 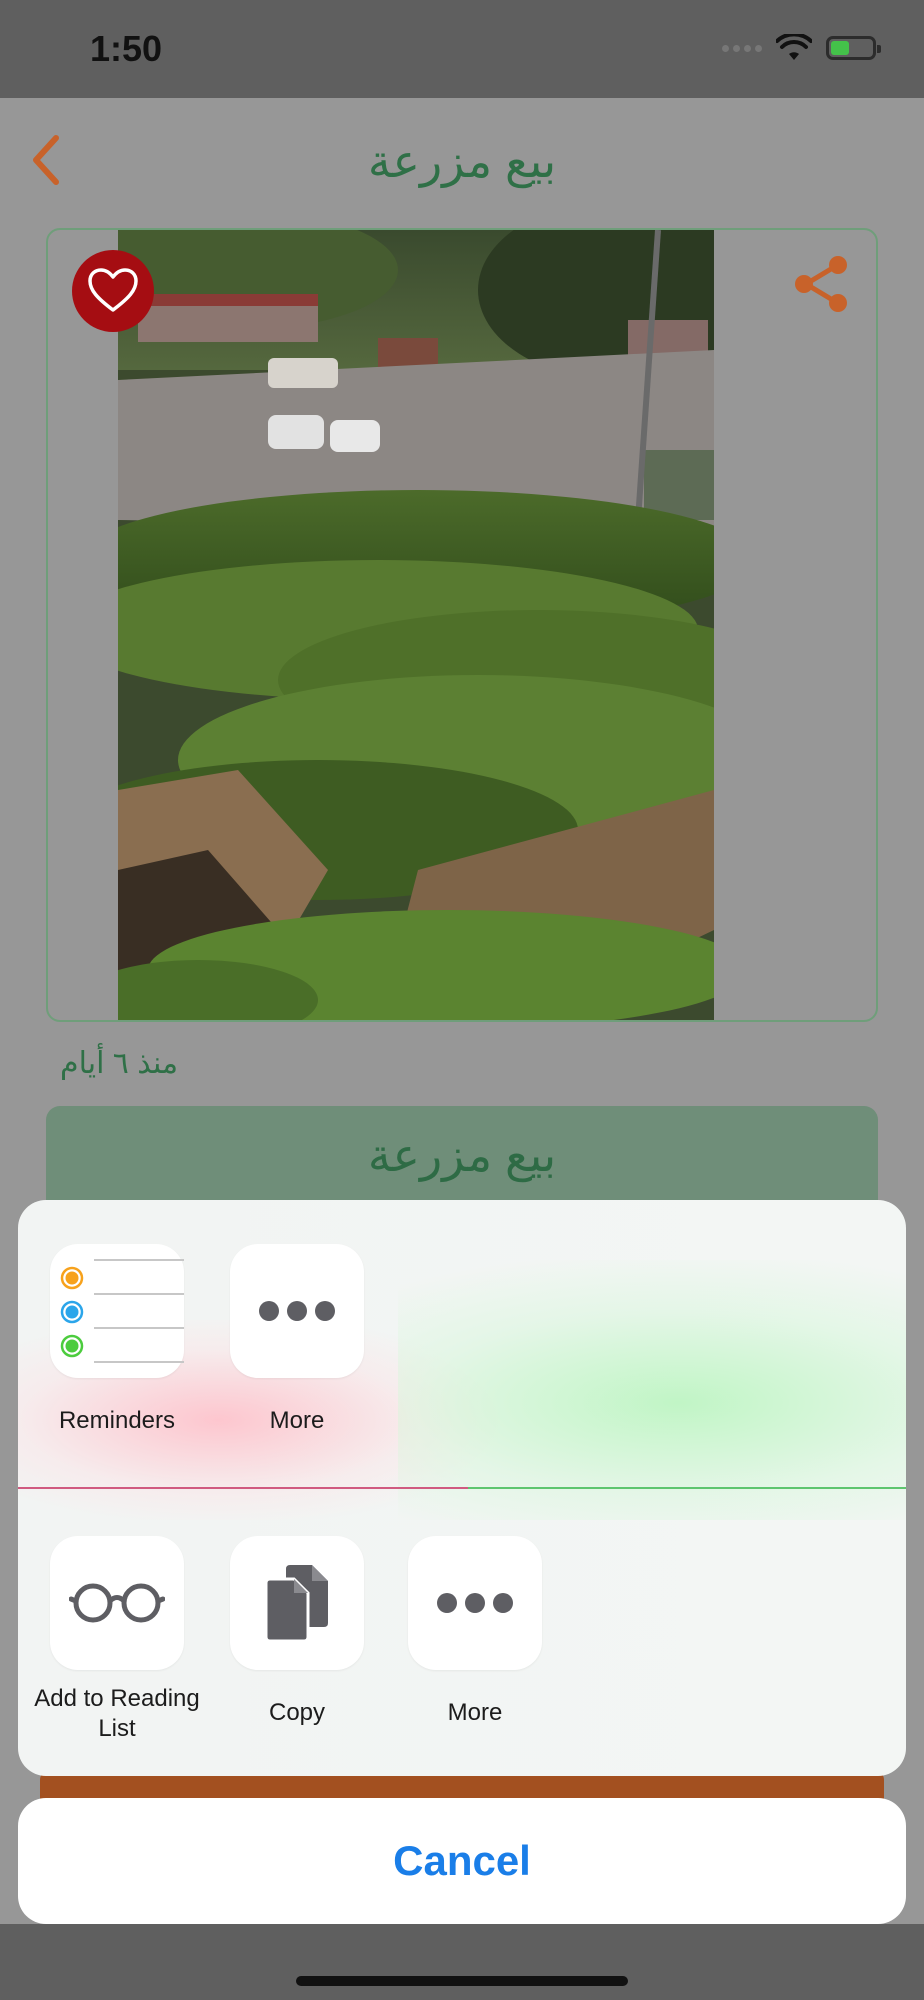 I want to click on copy-button, so click(x=297, y=1603).